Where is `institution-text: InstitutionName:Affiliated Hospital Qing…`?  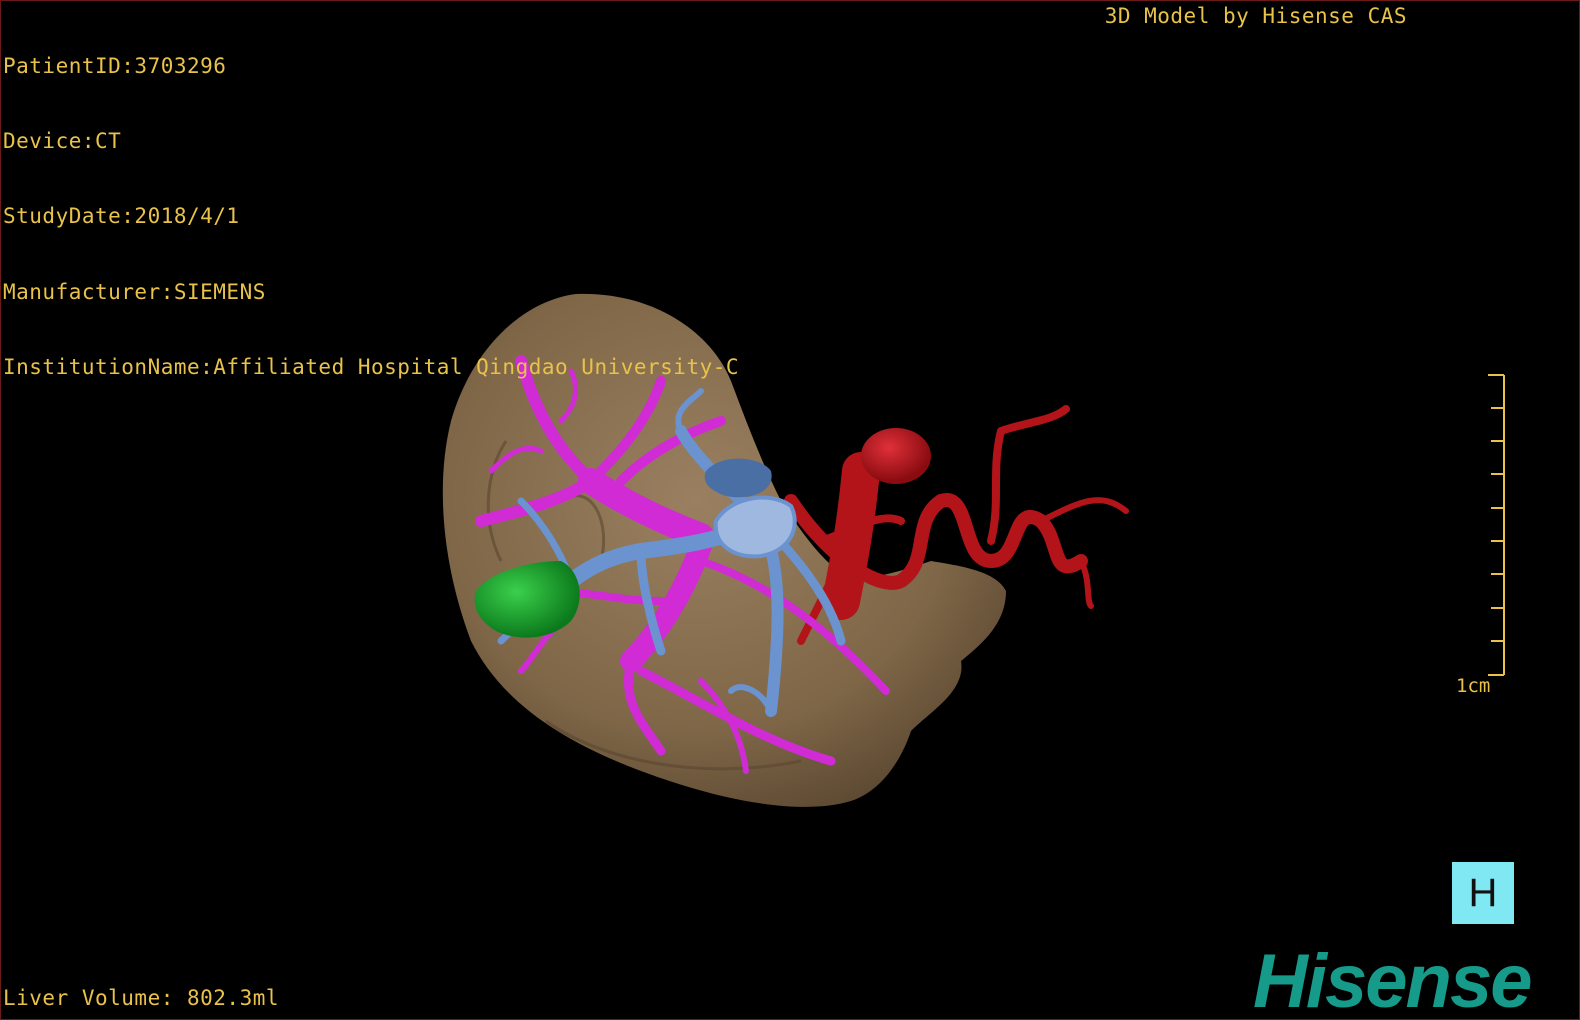
institution-text: InstitutionName:Affiliated Hospital Qing… is located at coordinates (371, 366).